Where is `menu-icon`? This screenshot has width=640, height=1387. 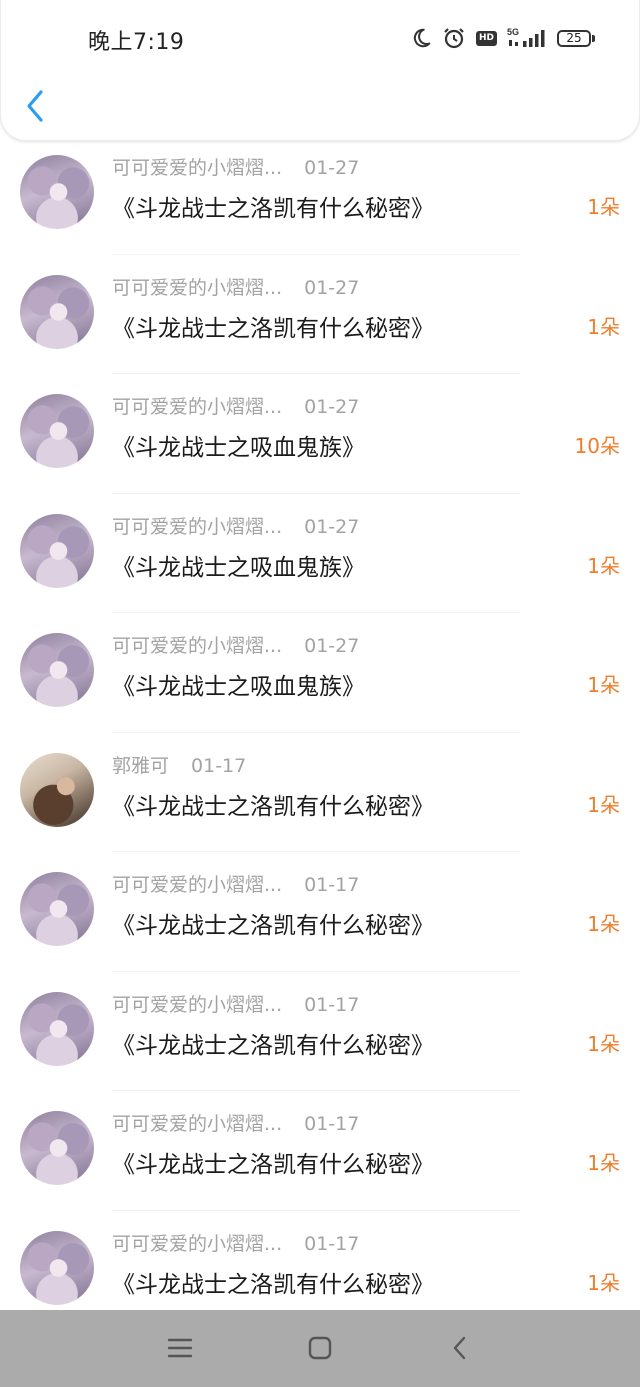
menu-icon is located at coordinates (180, 1348).